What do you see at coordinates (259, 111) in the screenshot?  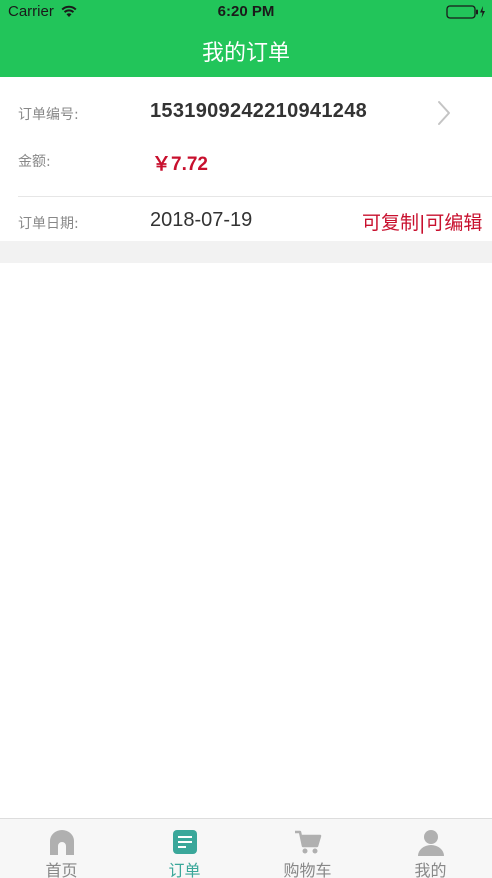 I see `order-number-value: 1531909242210941248` at bounding box center [259, 111].